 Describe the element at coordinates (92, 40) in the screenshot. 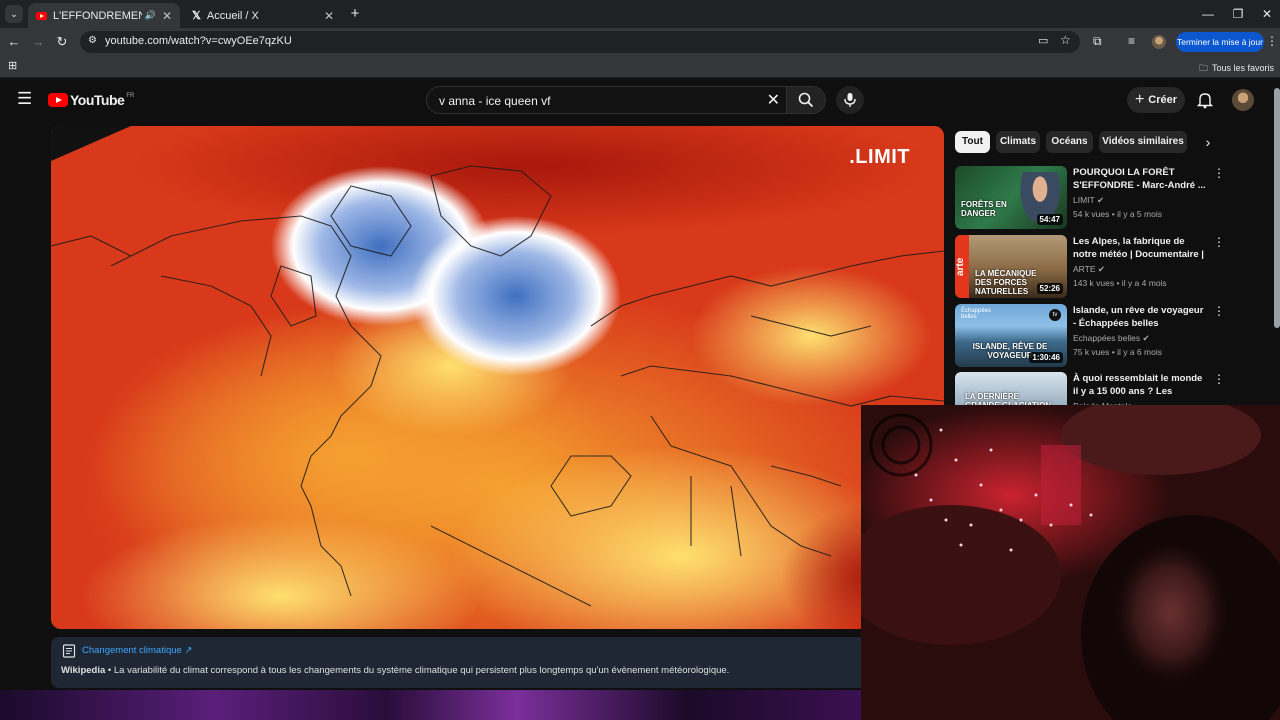

I see `site-info-icon: ⚙` at that location.